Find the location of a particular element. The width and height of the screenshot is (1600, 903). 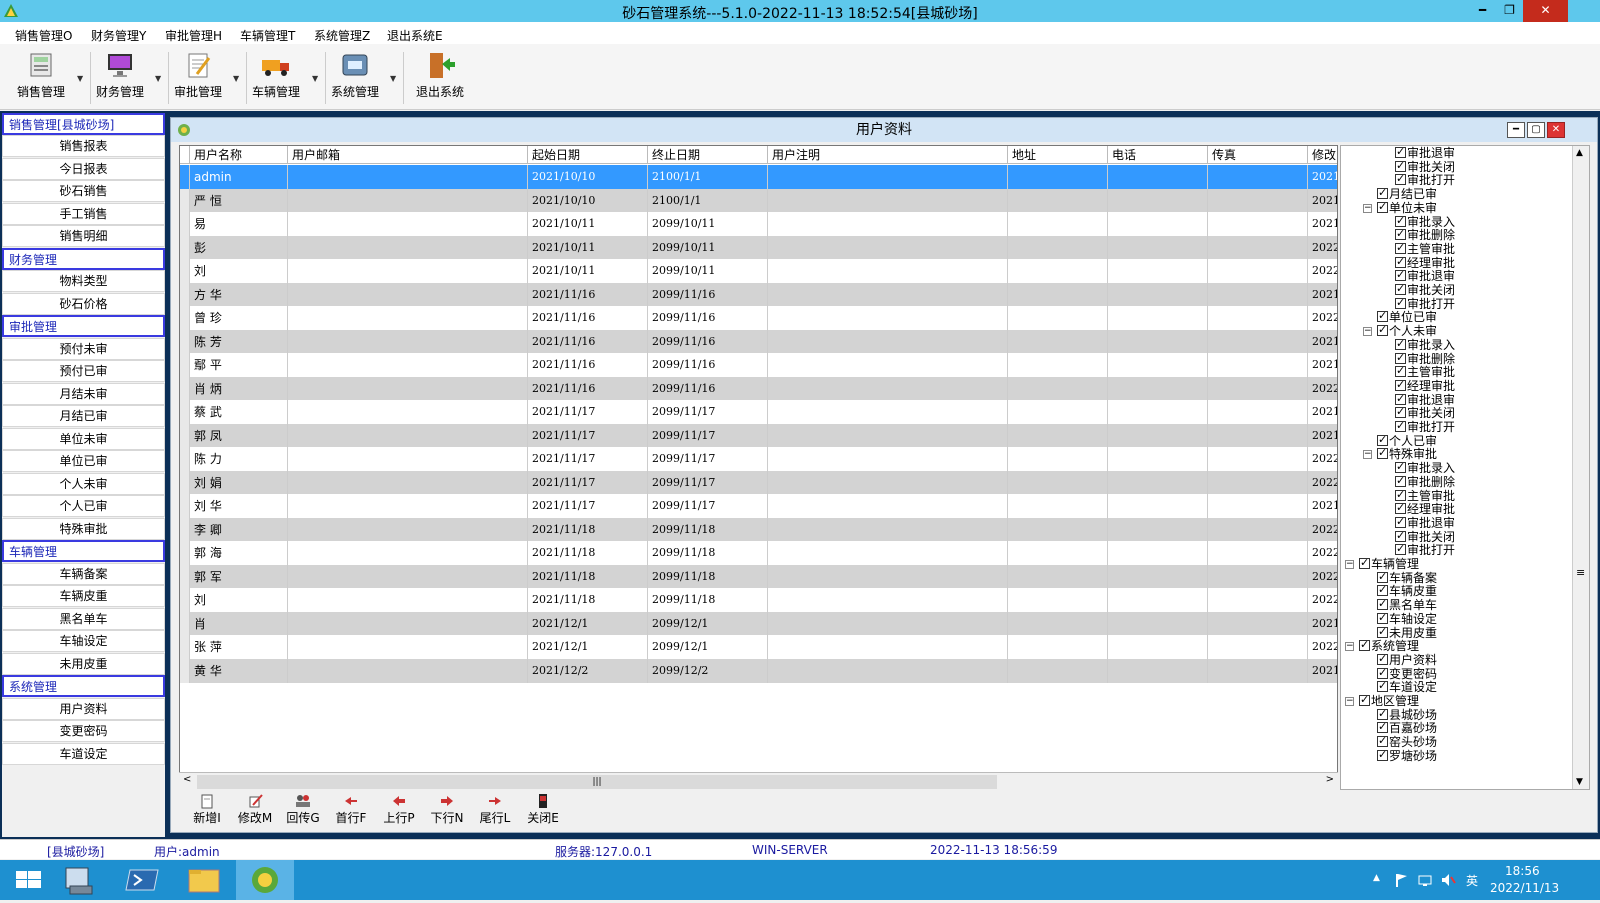

start-button is located at coordinates (29, 880).